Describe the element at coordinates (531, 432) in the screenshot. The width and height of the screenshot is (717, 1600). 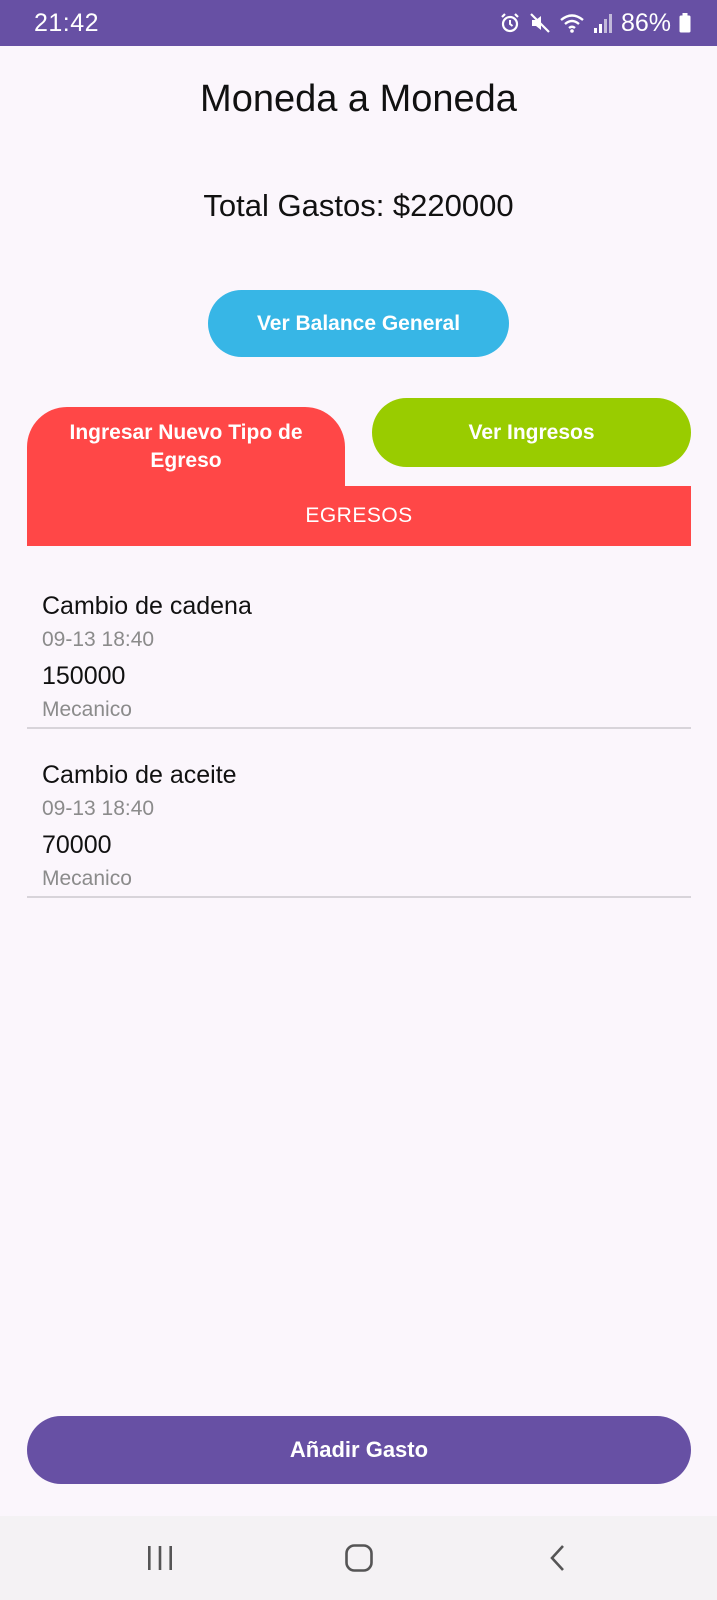
I see `view-income-button: Ver Ingresos` at that location.